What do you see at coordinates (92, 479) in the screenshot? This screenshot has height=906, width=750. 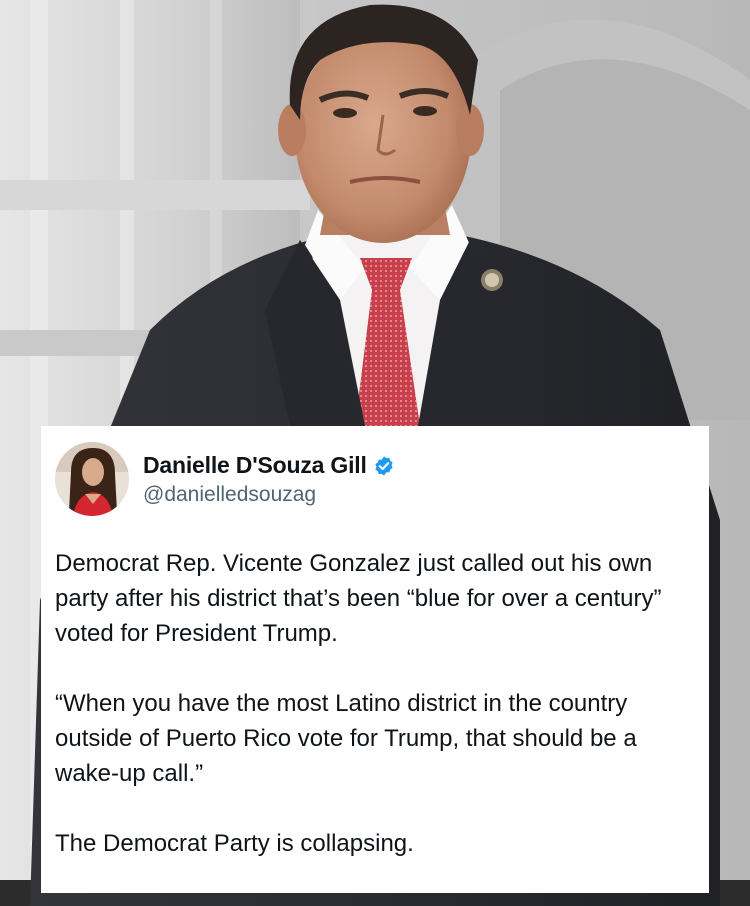 I see `avatar` at bounding box center [92, 479].